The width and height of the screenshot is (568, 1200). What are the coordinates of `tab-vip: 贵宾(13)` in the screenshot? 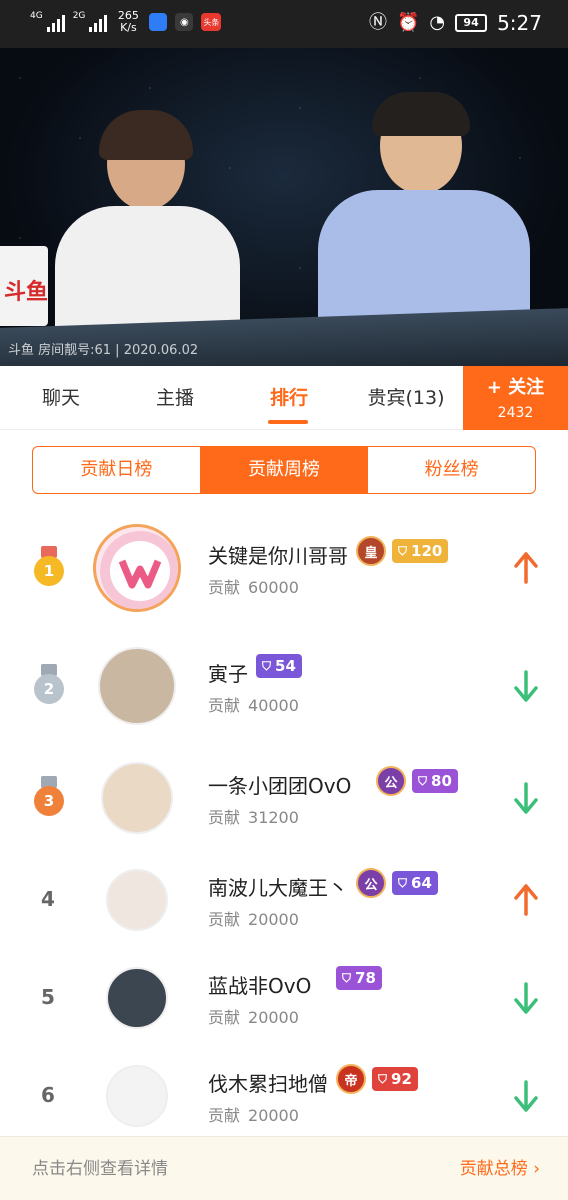 It's located at (406, 398).